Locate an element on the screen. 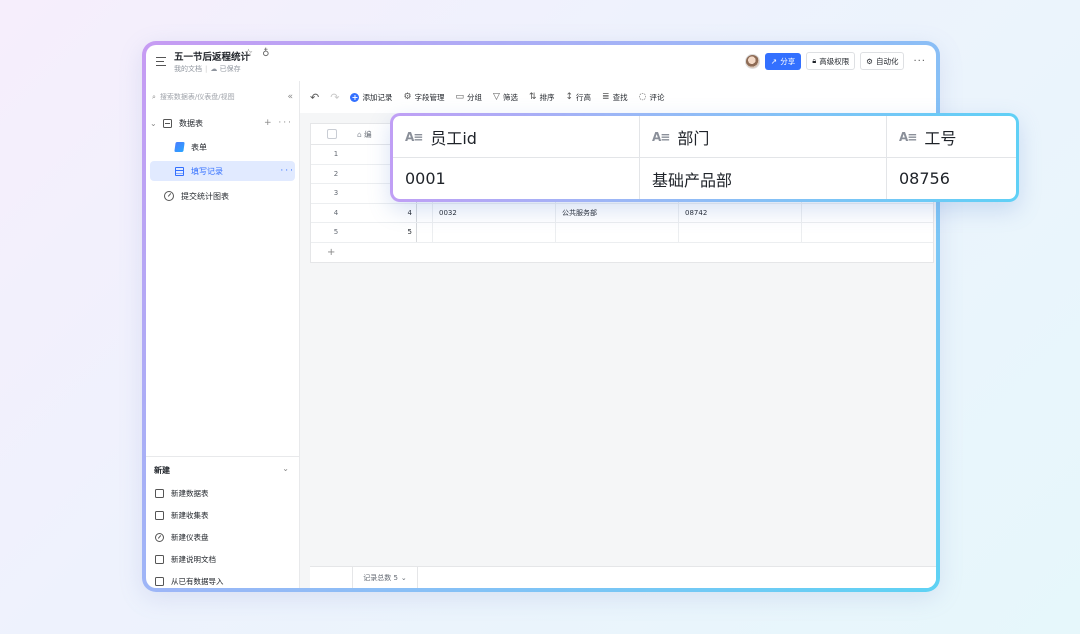 The image size is (1080, 634). folder-icon: ▭ is located at coordinates (460, 97).